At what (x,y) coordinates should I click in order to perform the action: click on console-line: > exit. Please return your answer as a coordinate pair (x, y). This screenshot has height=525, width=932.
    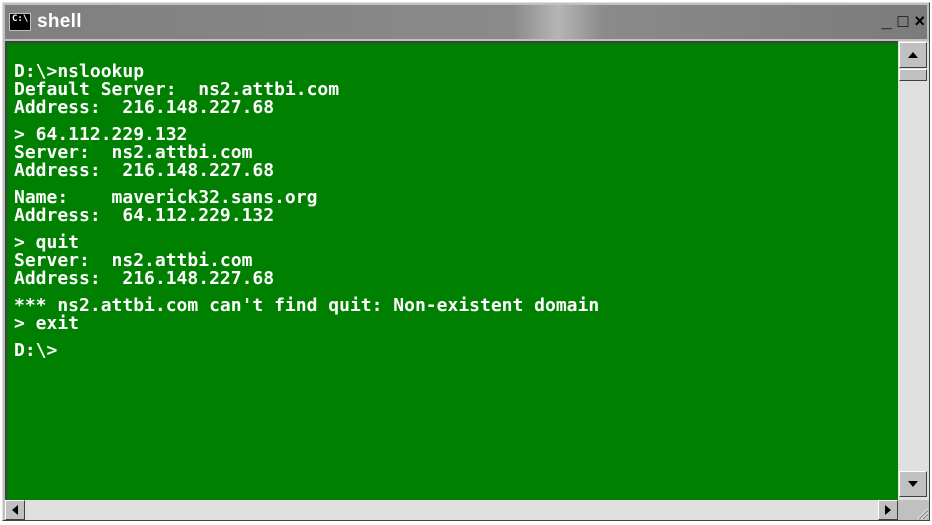
    Looking at the image, I should click on (47, 323).